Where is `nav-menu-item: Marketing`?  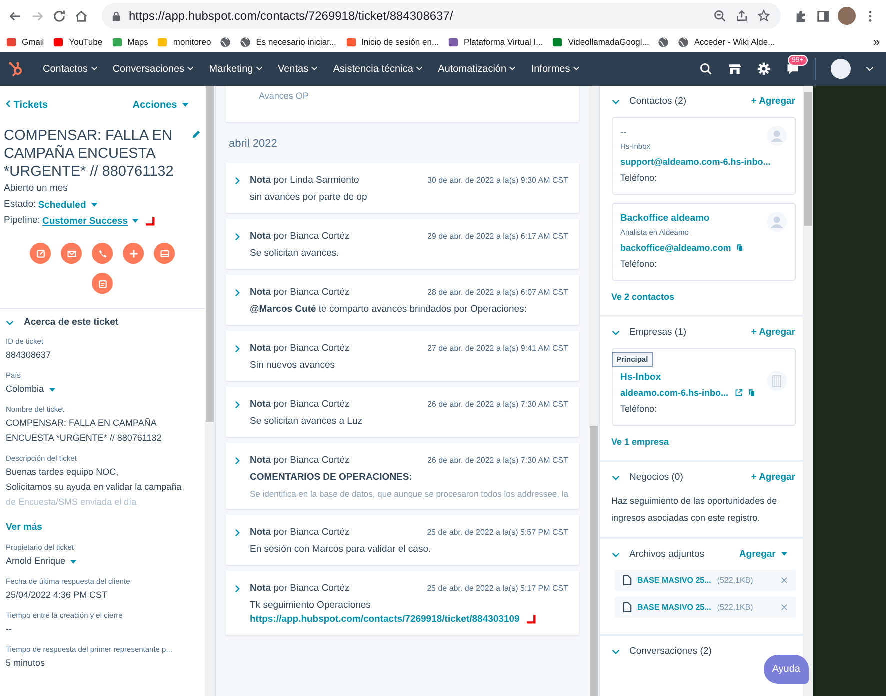 nav-menu-item: Marketing is located at coordinates (236, 69).